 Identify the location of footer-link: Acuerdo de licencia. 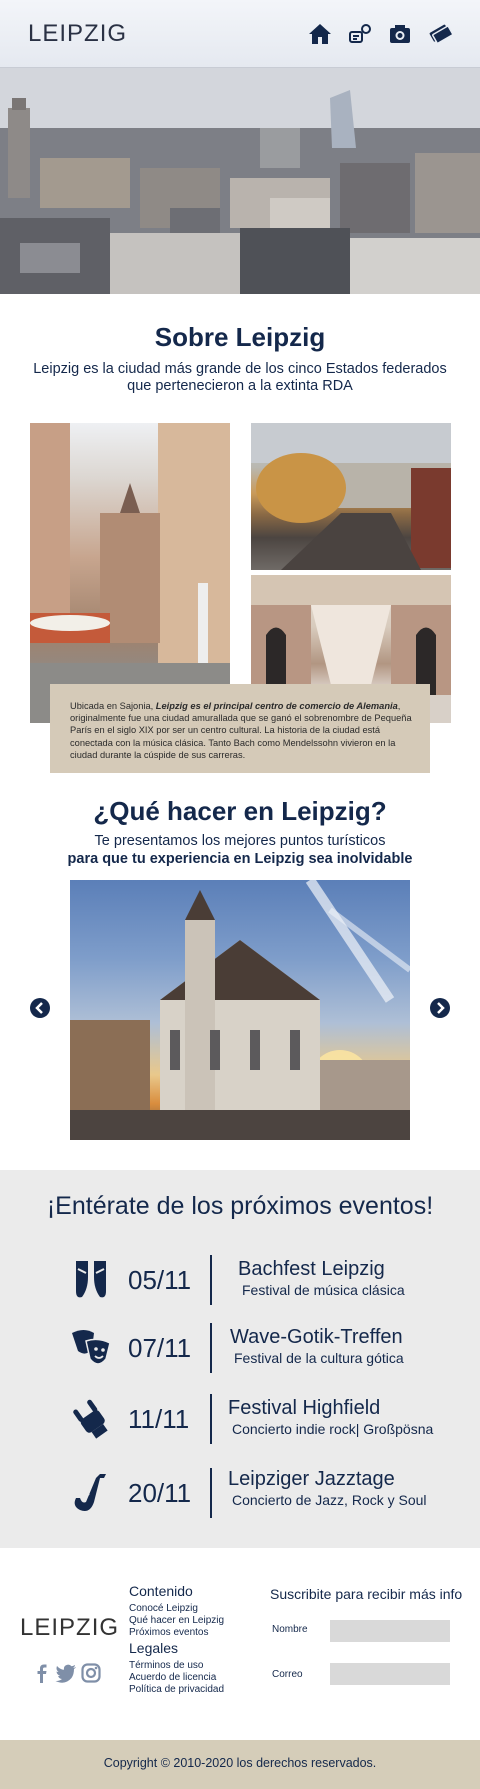
(176, 1678).